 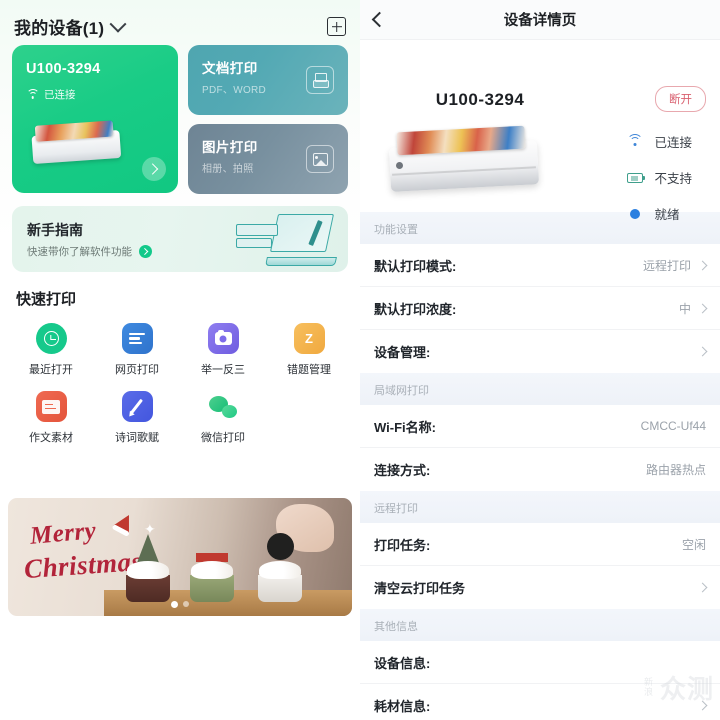 I want to click on quick-item-poetry: 诗词歌赋, so click(x=137, y=418).